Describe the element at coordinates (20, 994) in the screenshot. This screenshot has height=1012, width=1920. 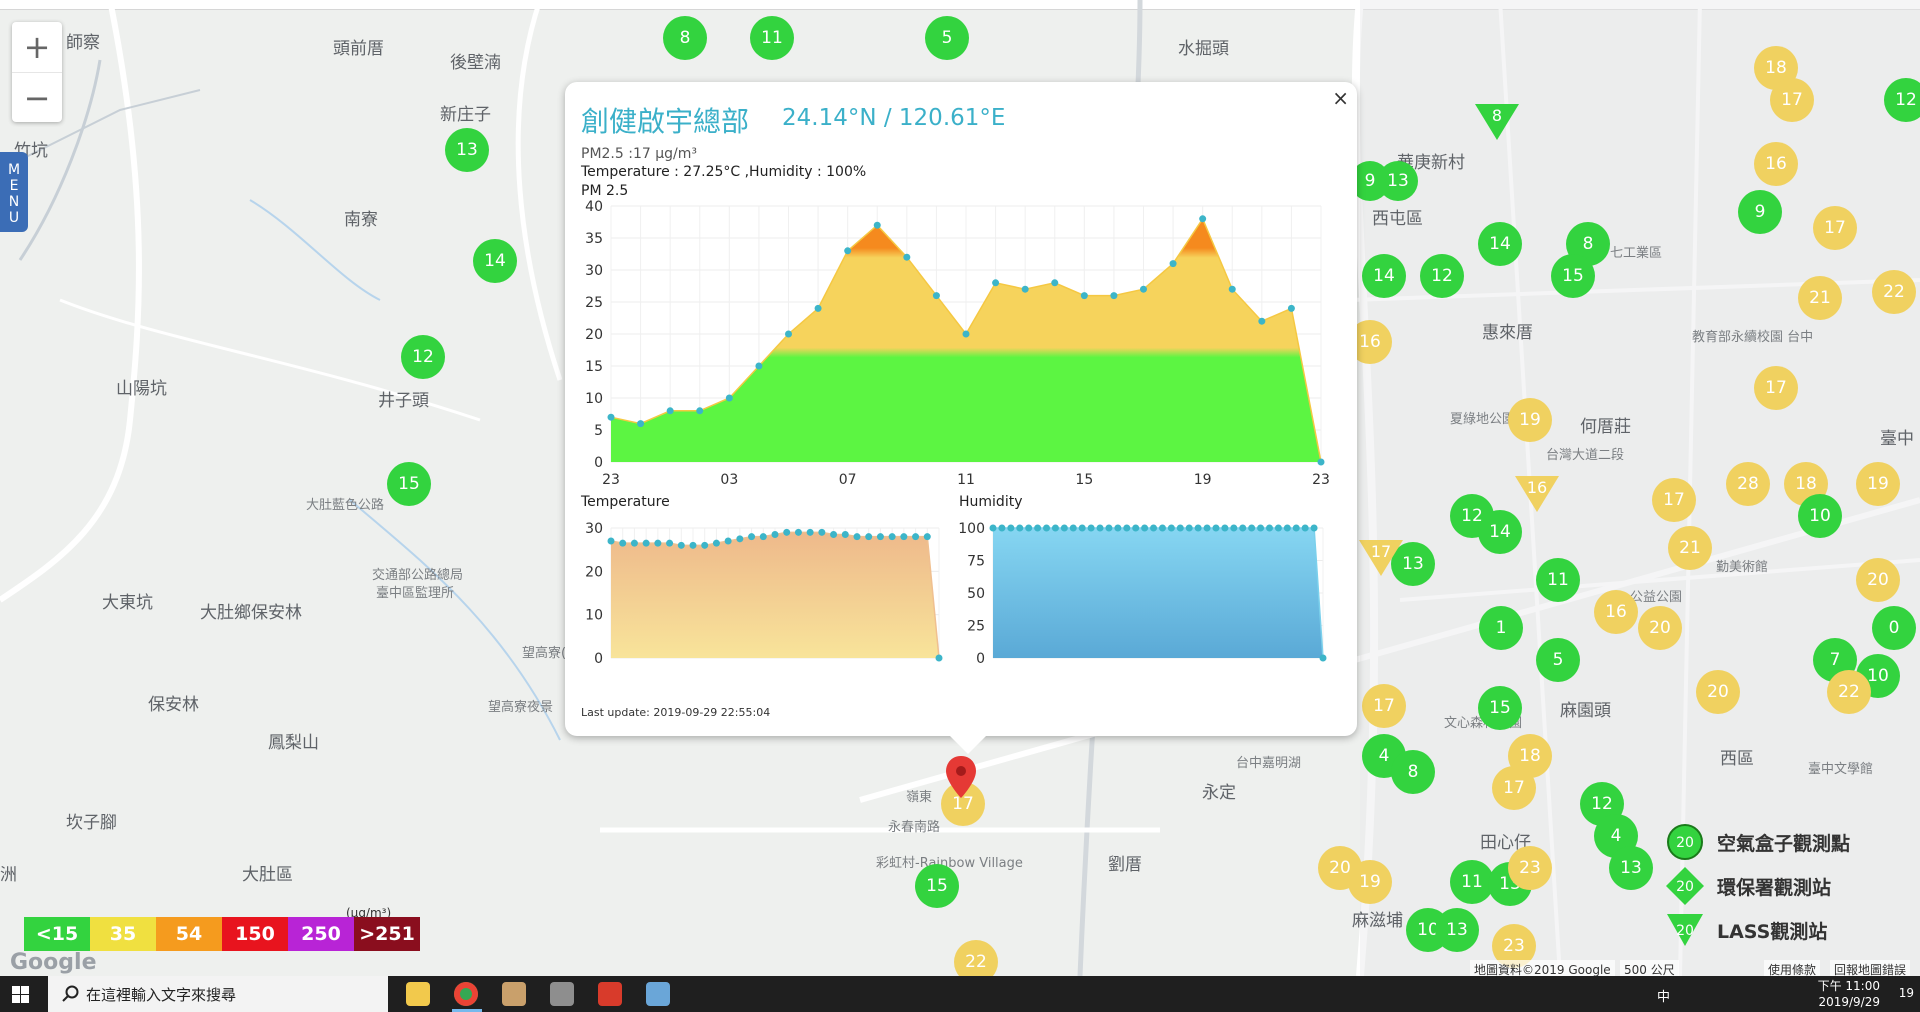
I see `windows-start-icon` at that location.